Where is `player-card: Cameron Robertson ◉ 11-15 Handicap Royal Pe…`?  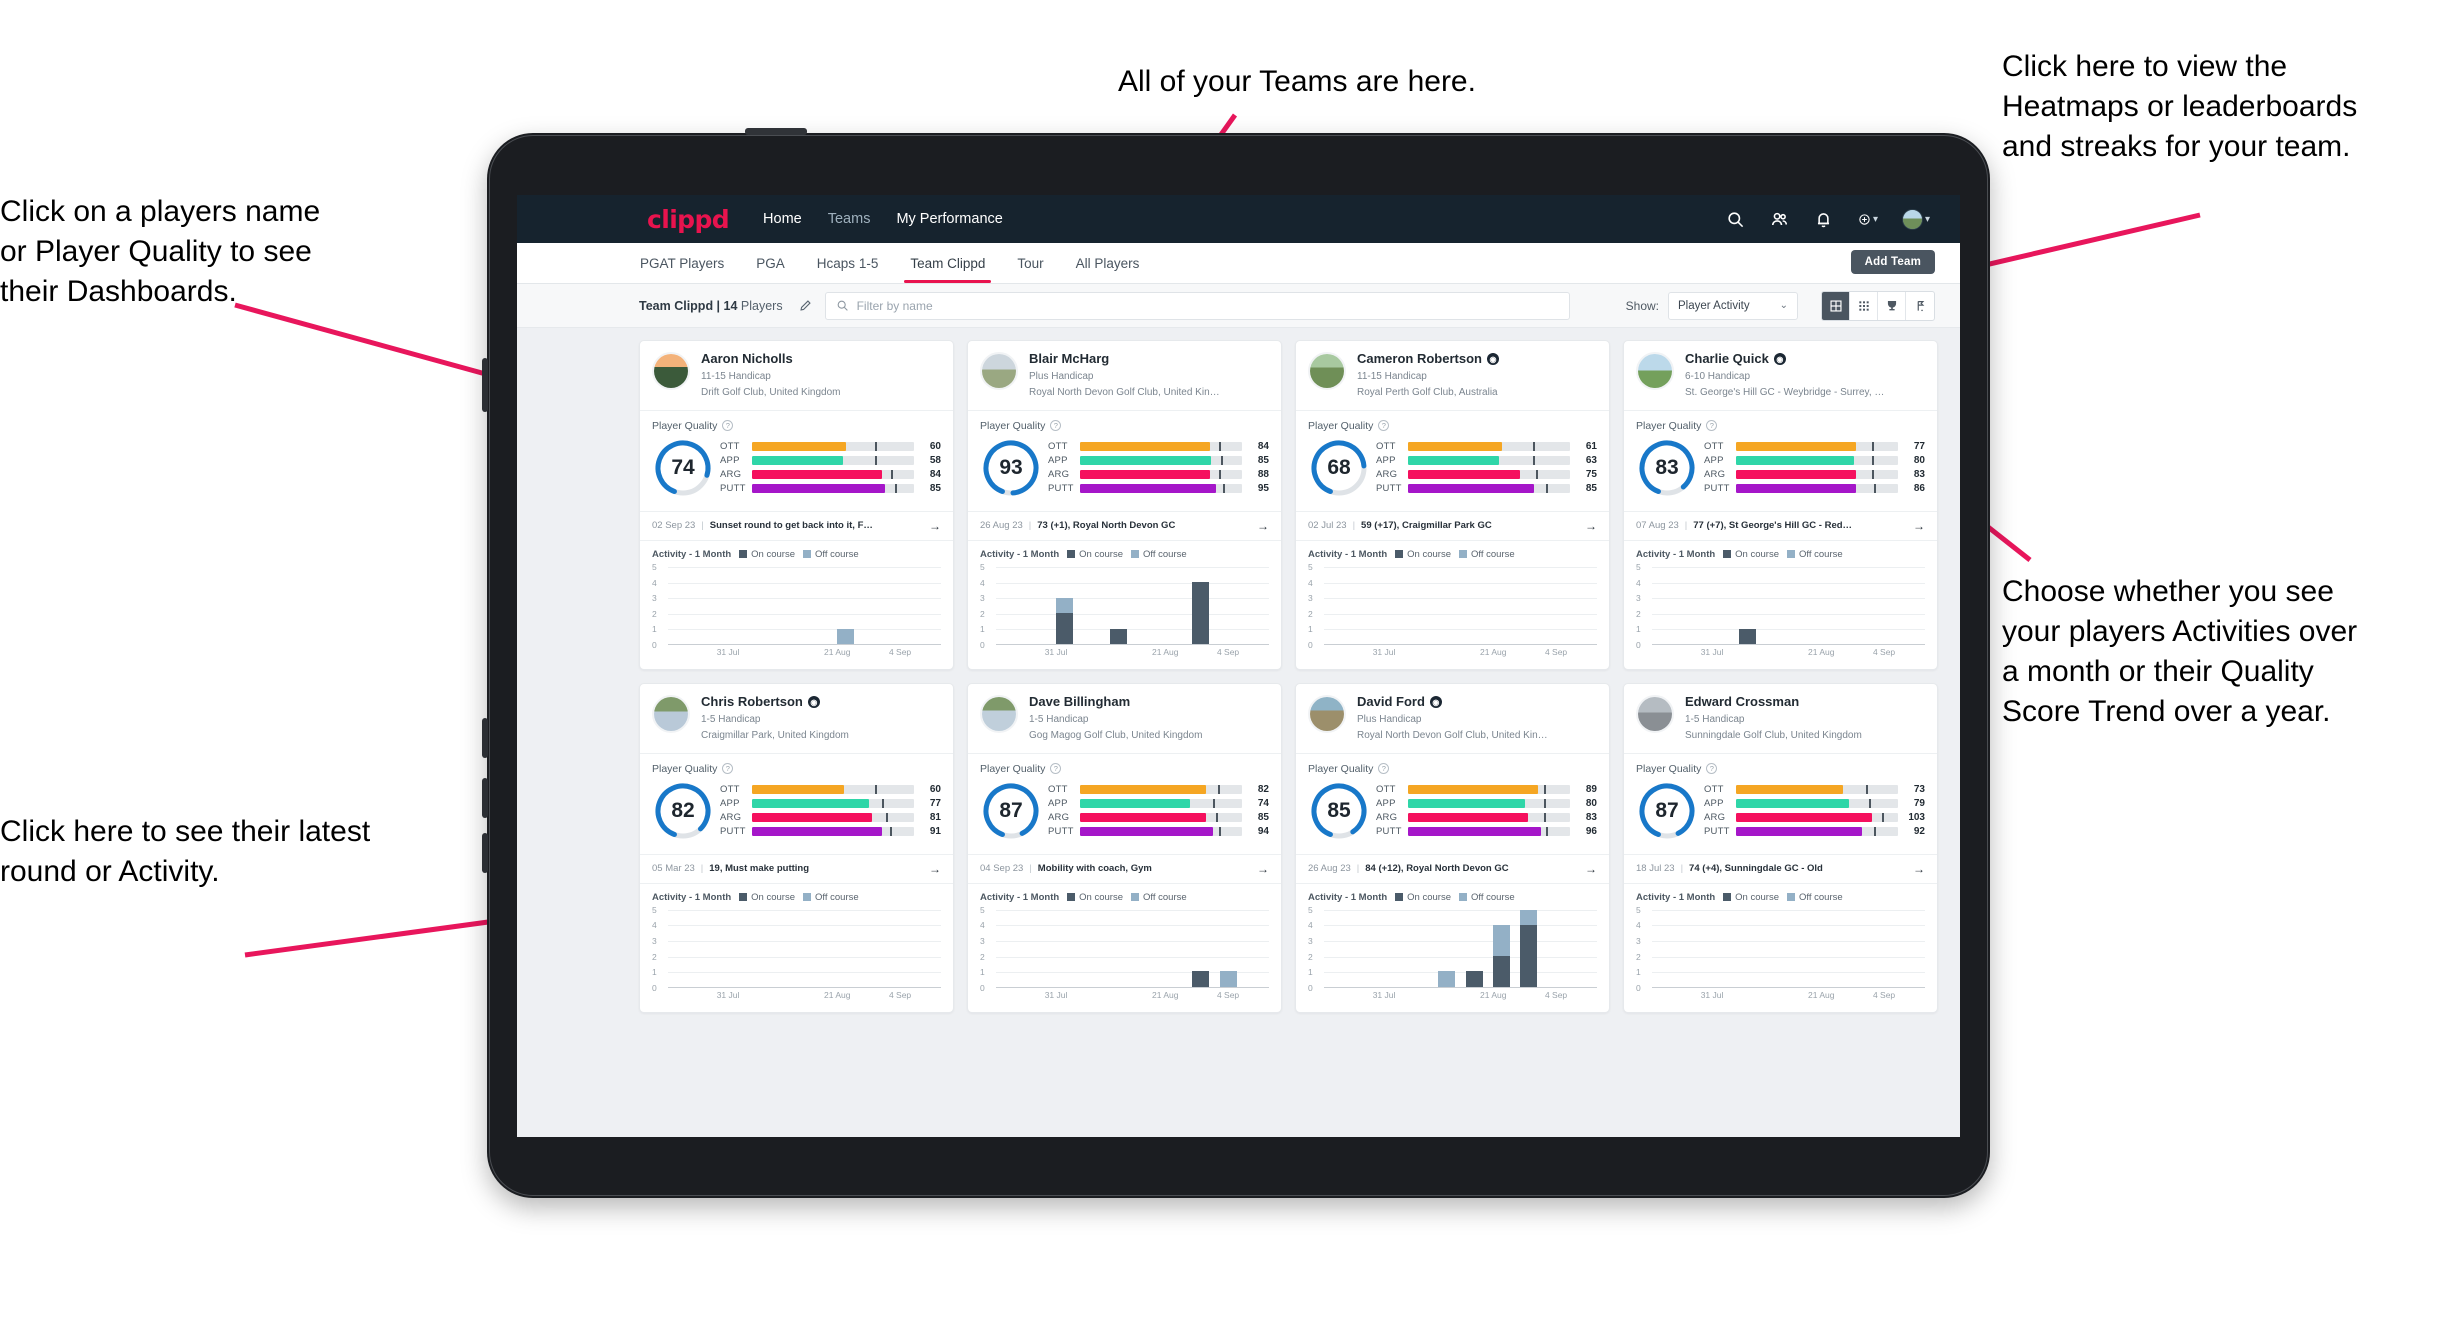 player-card: Cameron Robertson ◉ 11-15 Handicap Royal Pe… is located at coordinates (1452, 505).